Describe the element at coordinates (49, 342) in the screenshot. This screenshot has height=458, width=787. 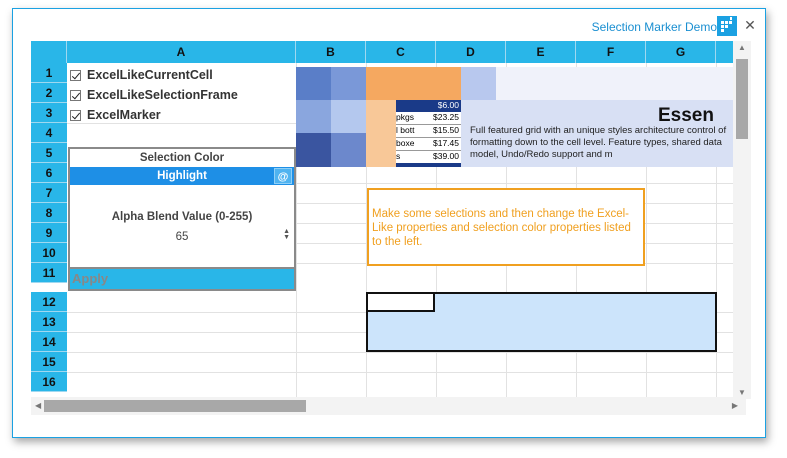
I see `row-header-14: 14` at that location.